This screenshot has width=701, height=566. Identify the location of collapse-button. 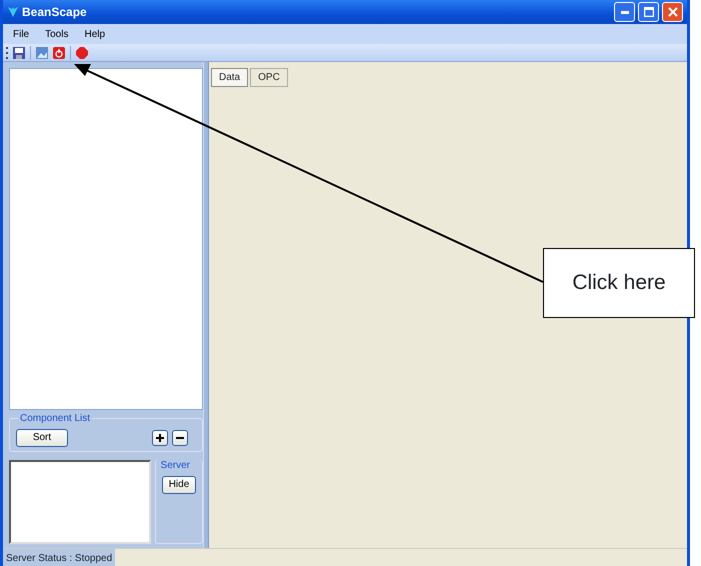
(180, 438).